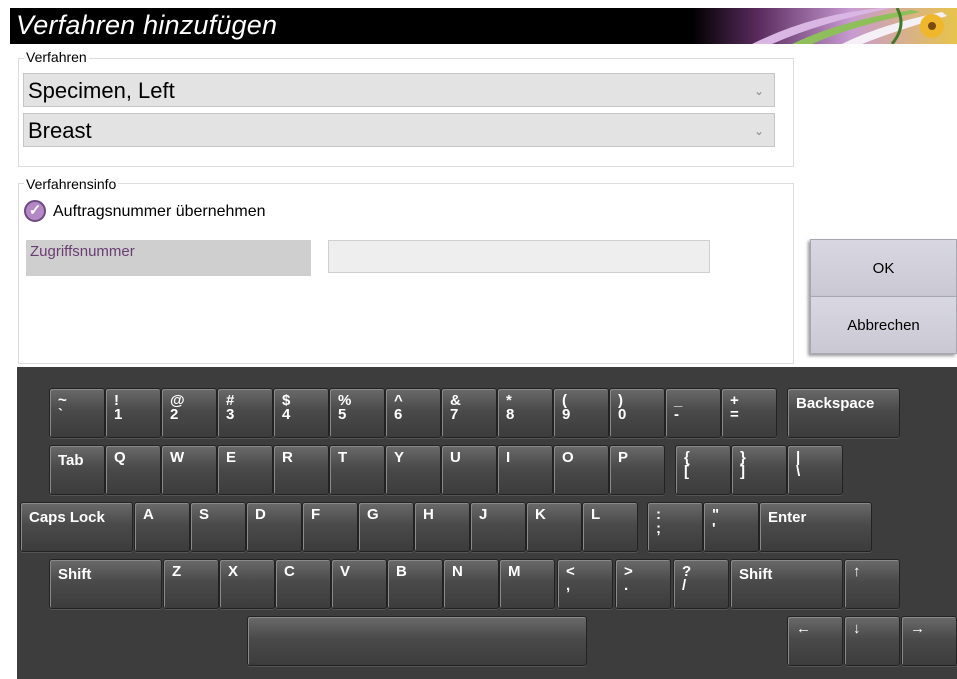 The height and width of the screenshot is (679, 957). Describe the element at coordinates (301, 470) in the screenshot. I see `key-r: R` at that location.